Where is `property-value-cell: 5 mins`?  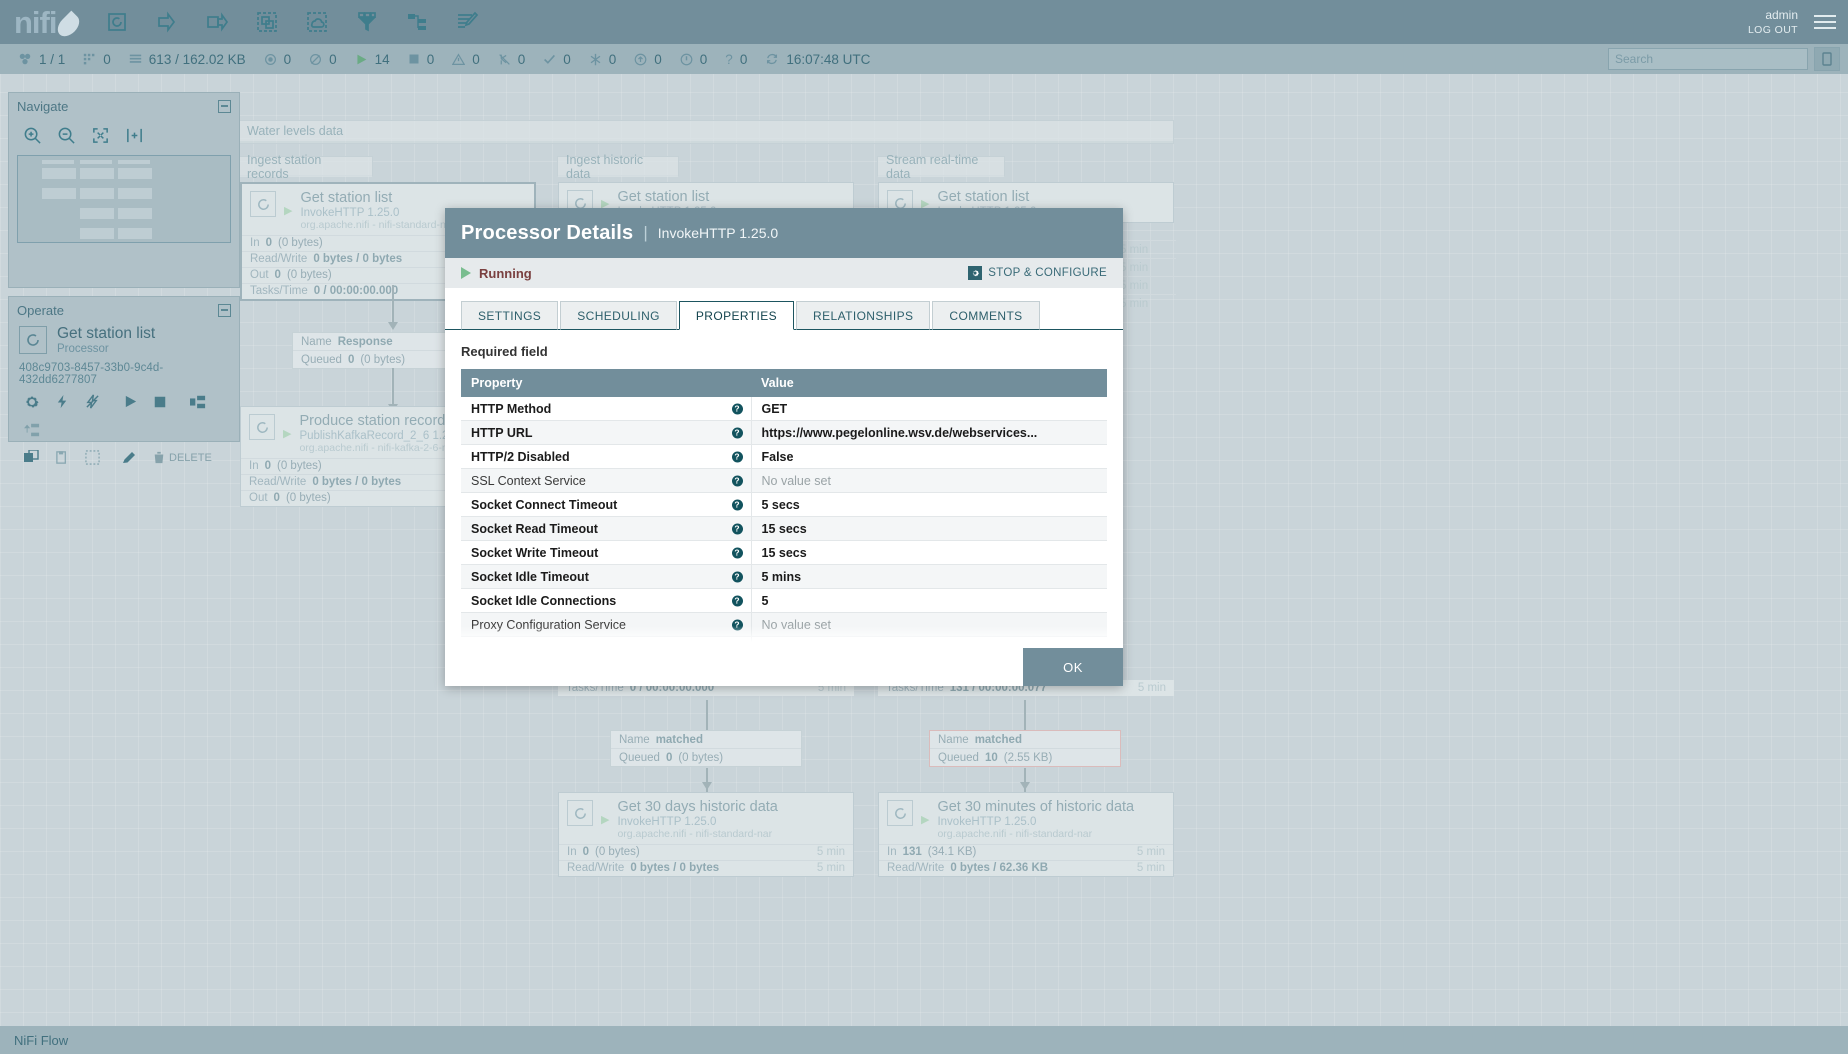
property-value-cell: 5 mins is located at coordinates (894, 576).